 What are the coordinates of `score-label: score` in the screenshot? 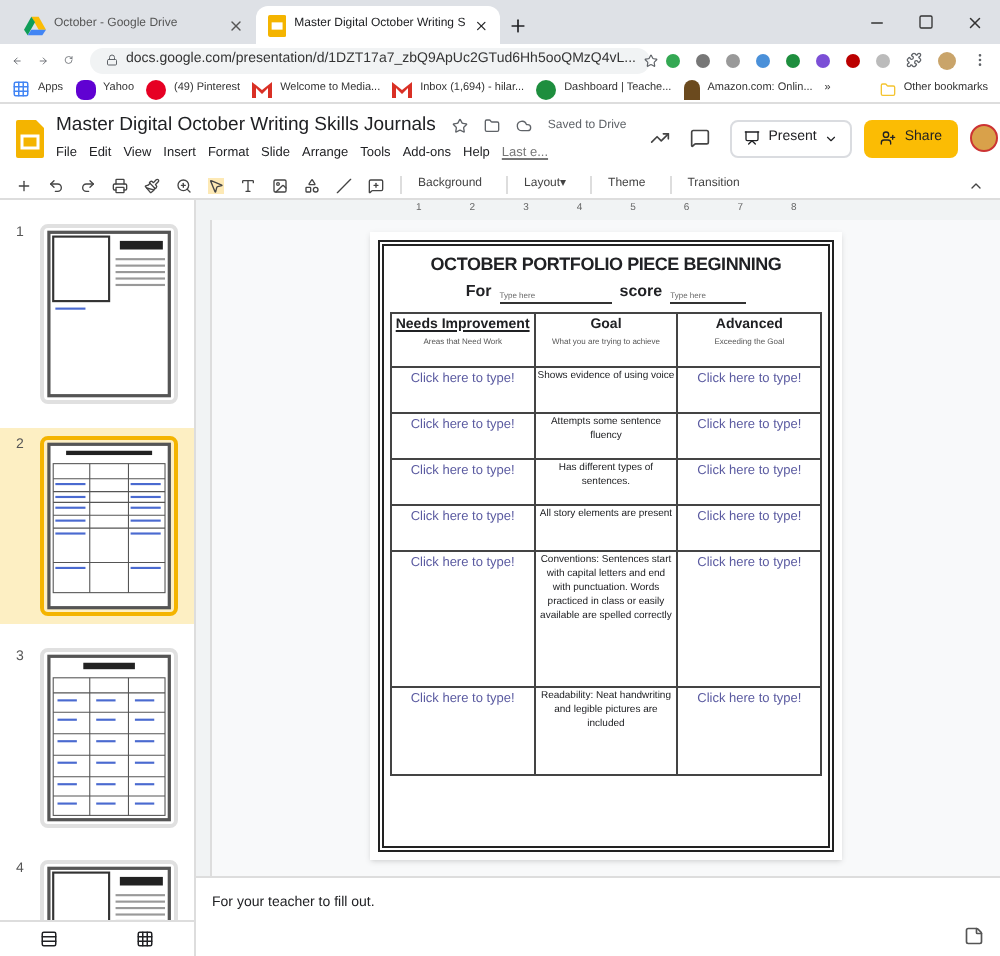 It's located at (641, 291).